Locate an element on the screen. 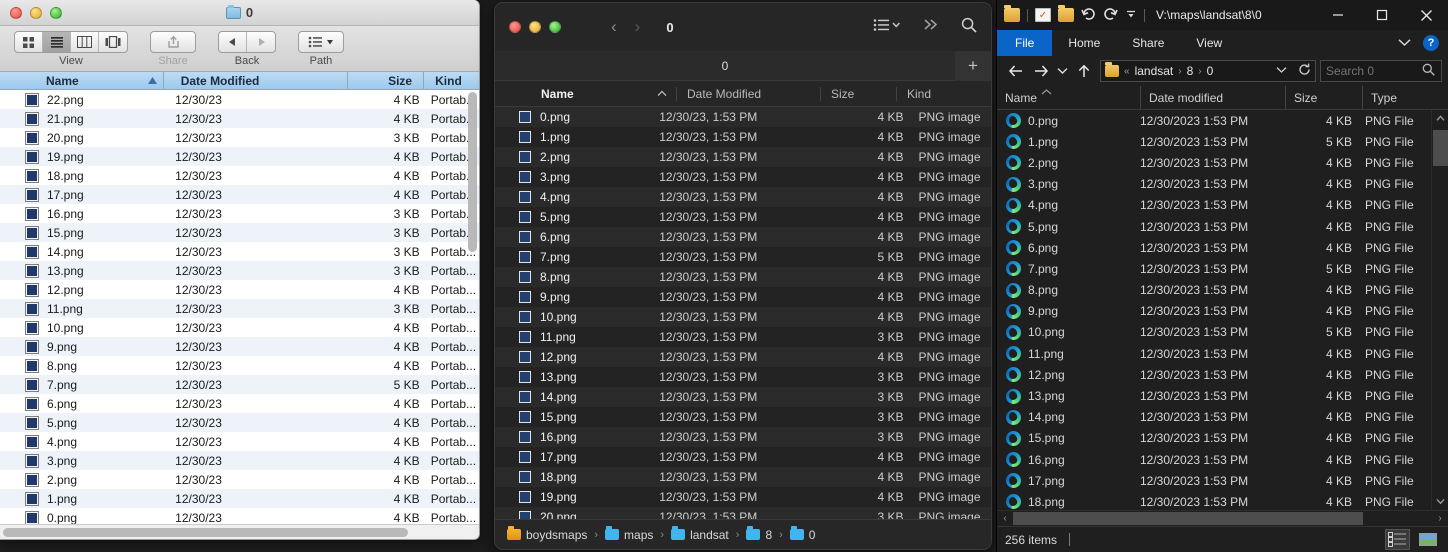 Image resolution: width=1448 pixels, height=552 pixels. properties-icon: ✓ is located at coordinates (1043, 15).